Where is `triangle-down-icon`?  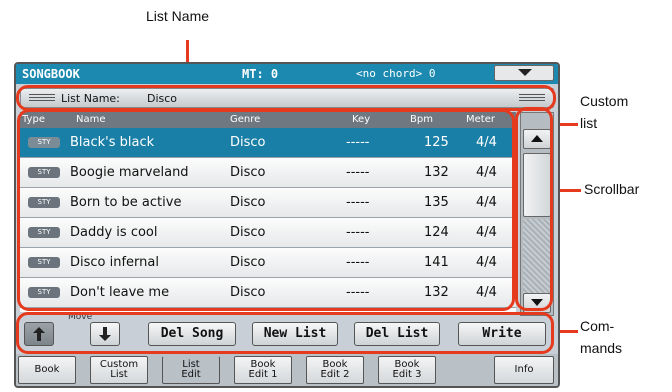
triangle-down-icon is located at coordinates (537, 302).